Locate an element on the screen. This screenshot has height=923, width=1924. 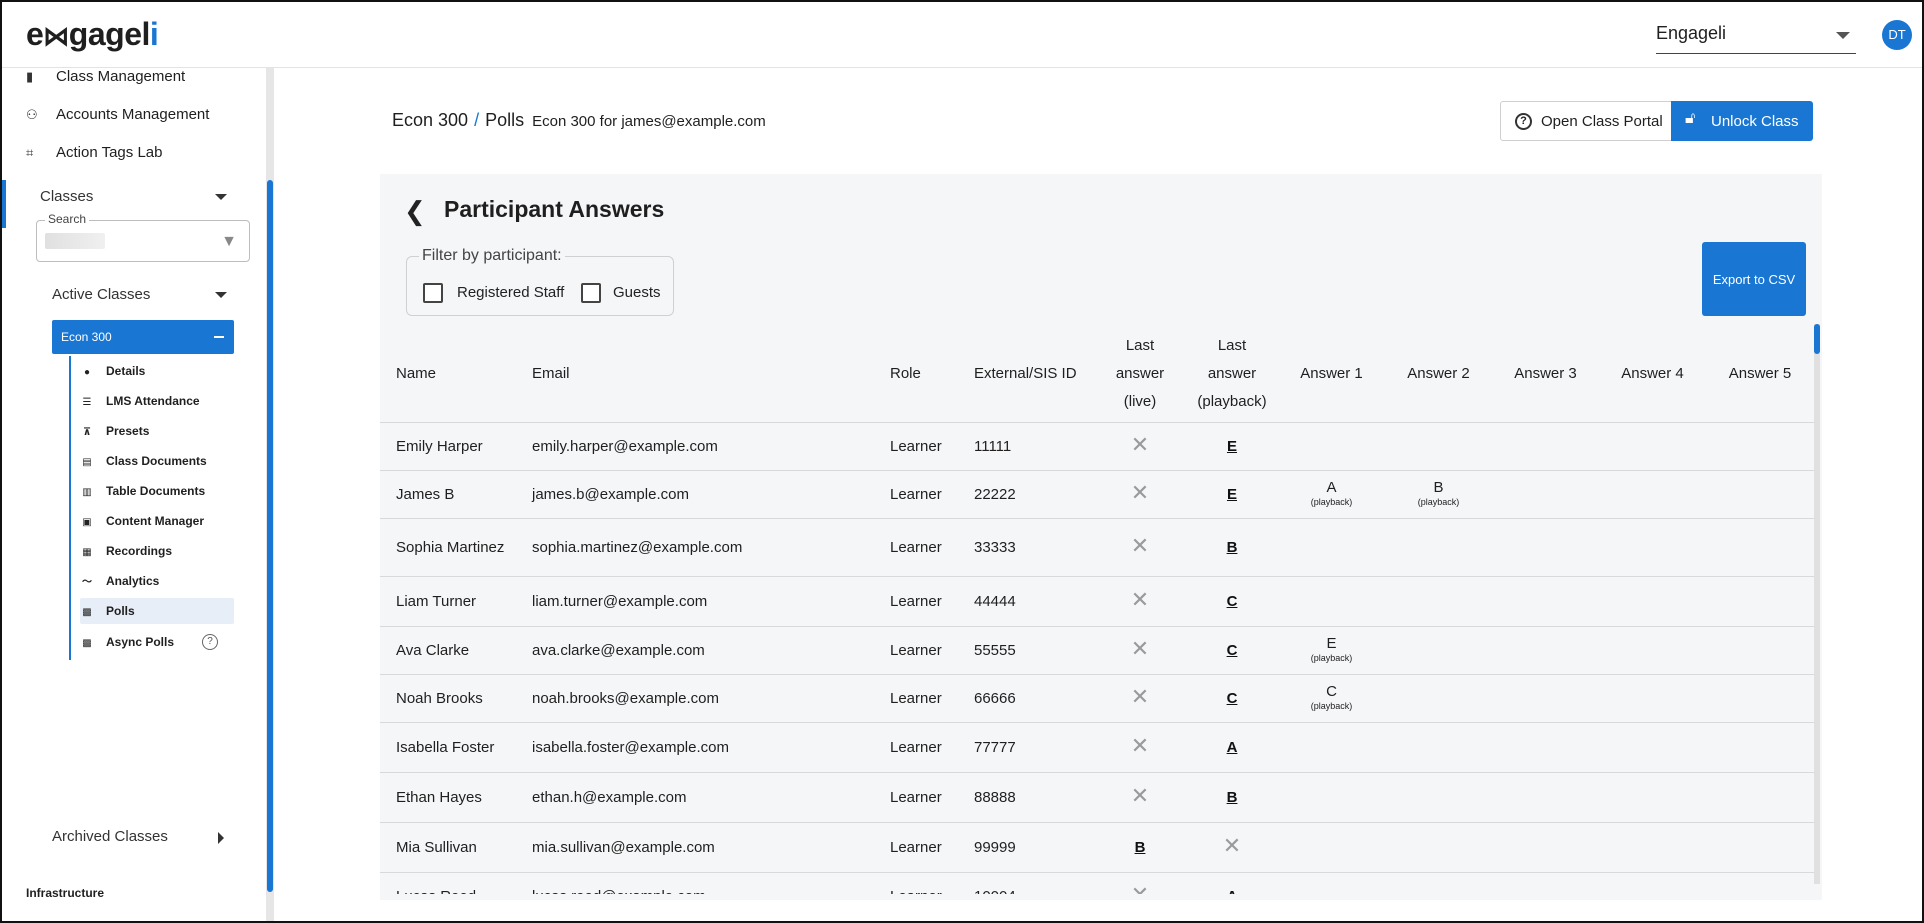
list-icon: ☰ is located at coordinates (87, 402).